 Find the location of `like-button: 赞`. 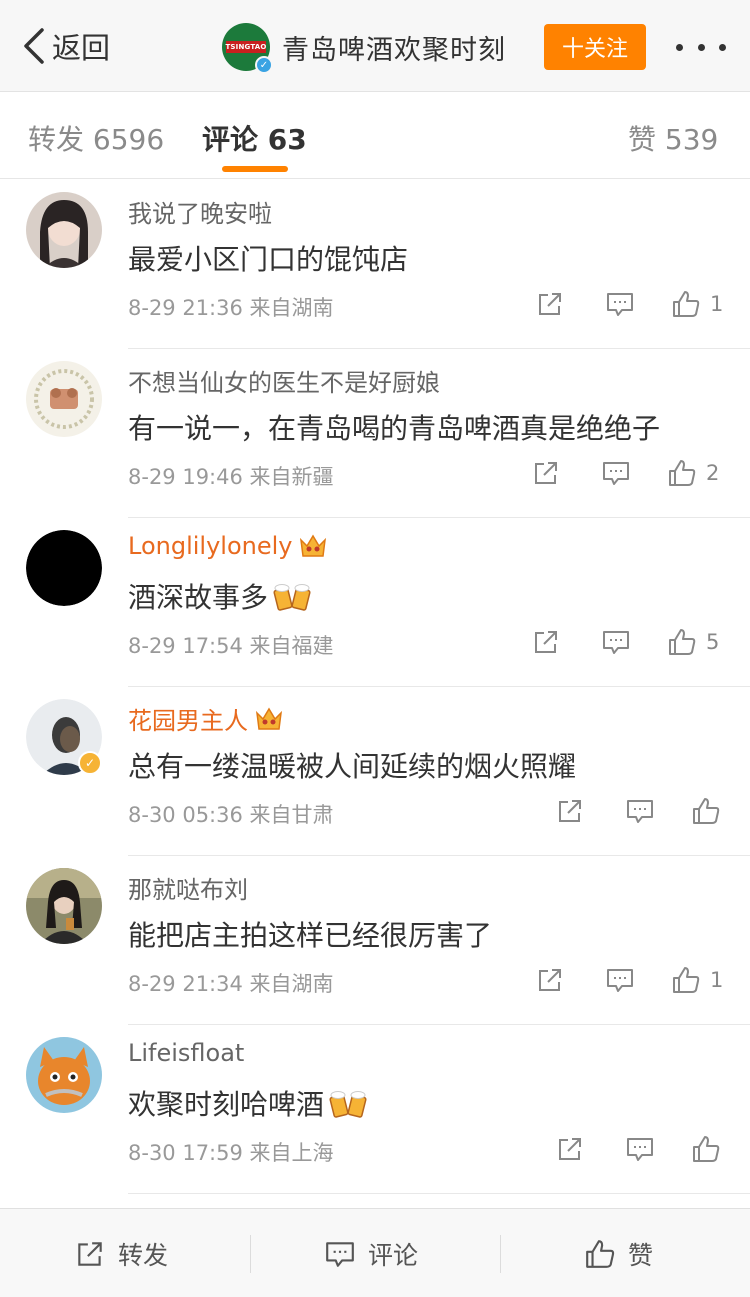

like-button: 赞 is located at coordinates (618, 1253).